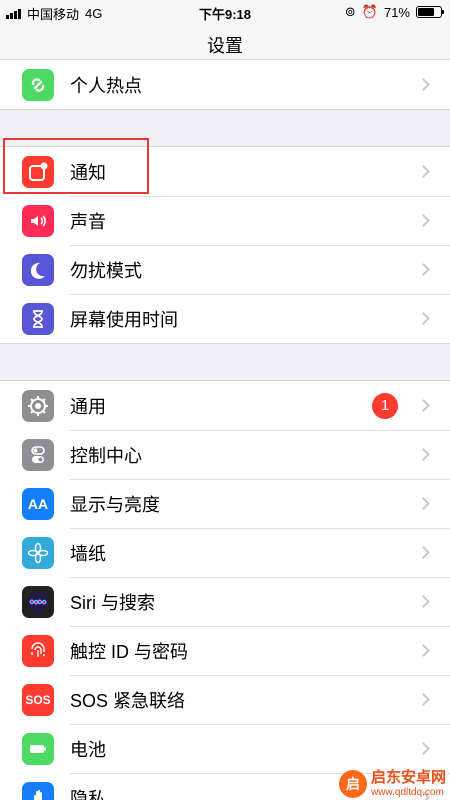 This screenshot has width=450, height=800. Describe the element at coordinates (115, 504) in the screenshot. I see `settings-row-label: 显示与亮度` at that location.